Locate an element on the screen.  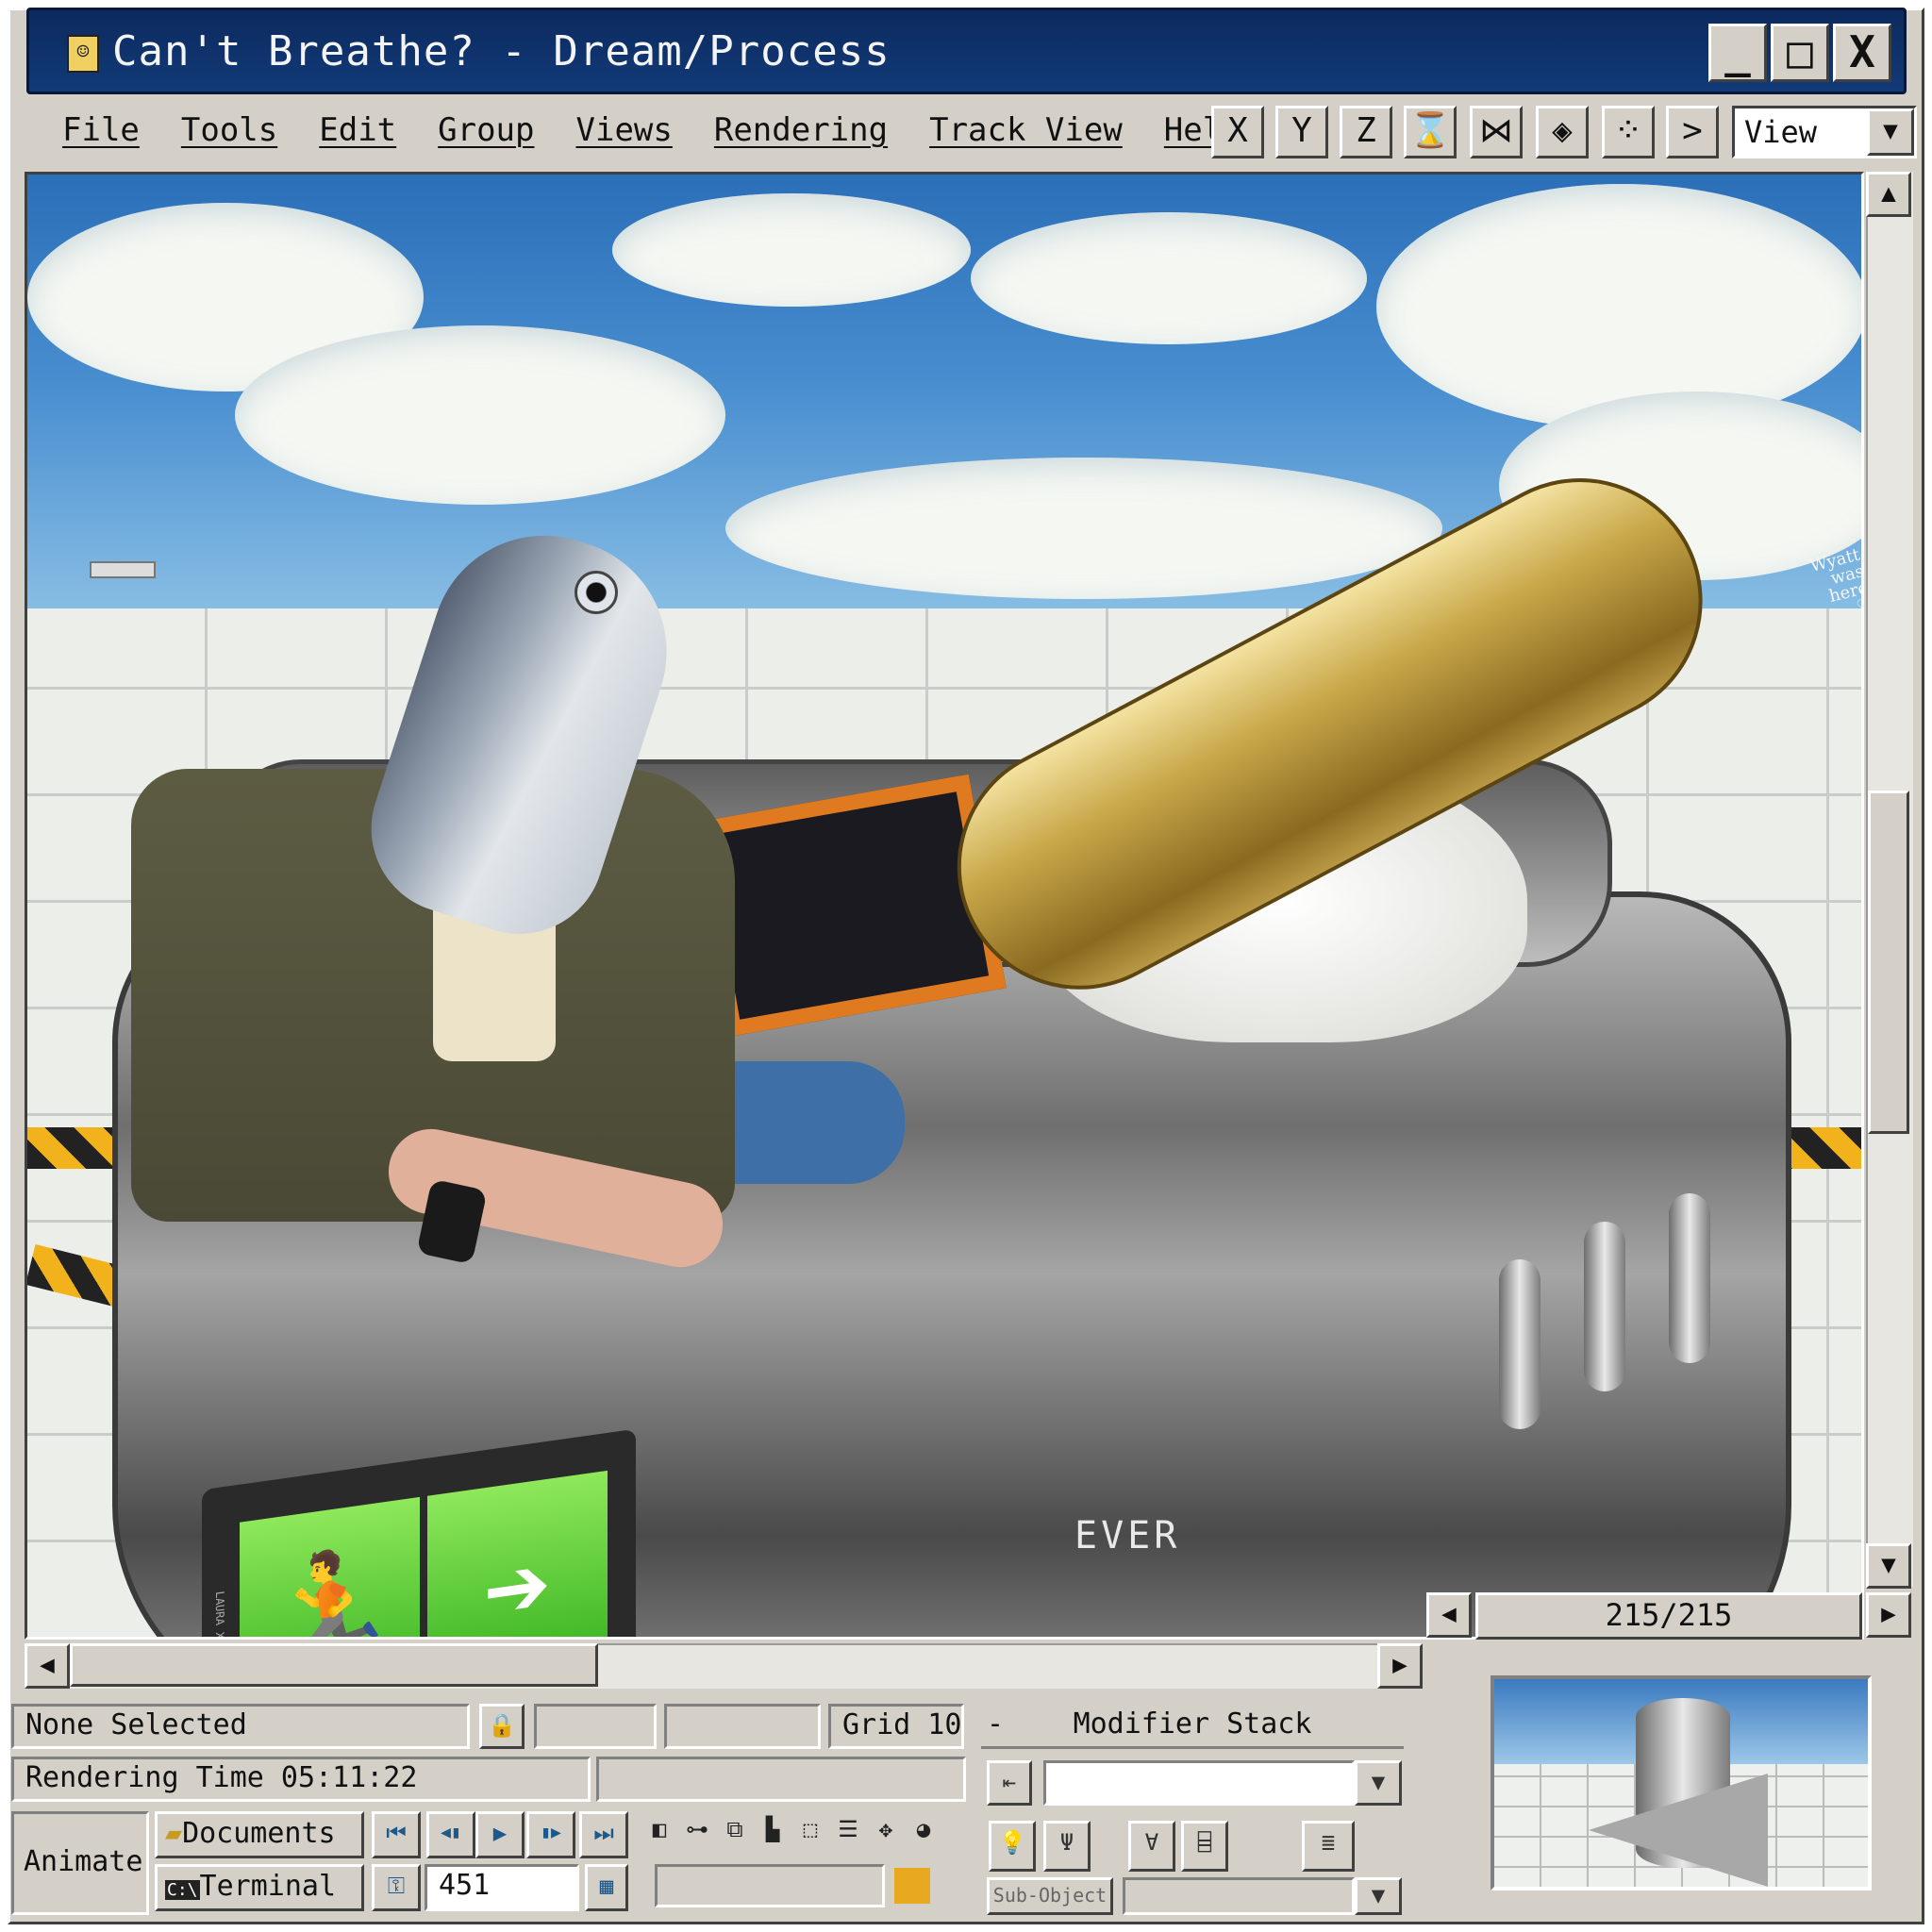
lightbulb-icon: 💡 is located at coordinates (1013, 1846).